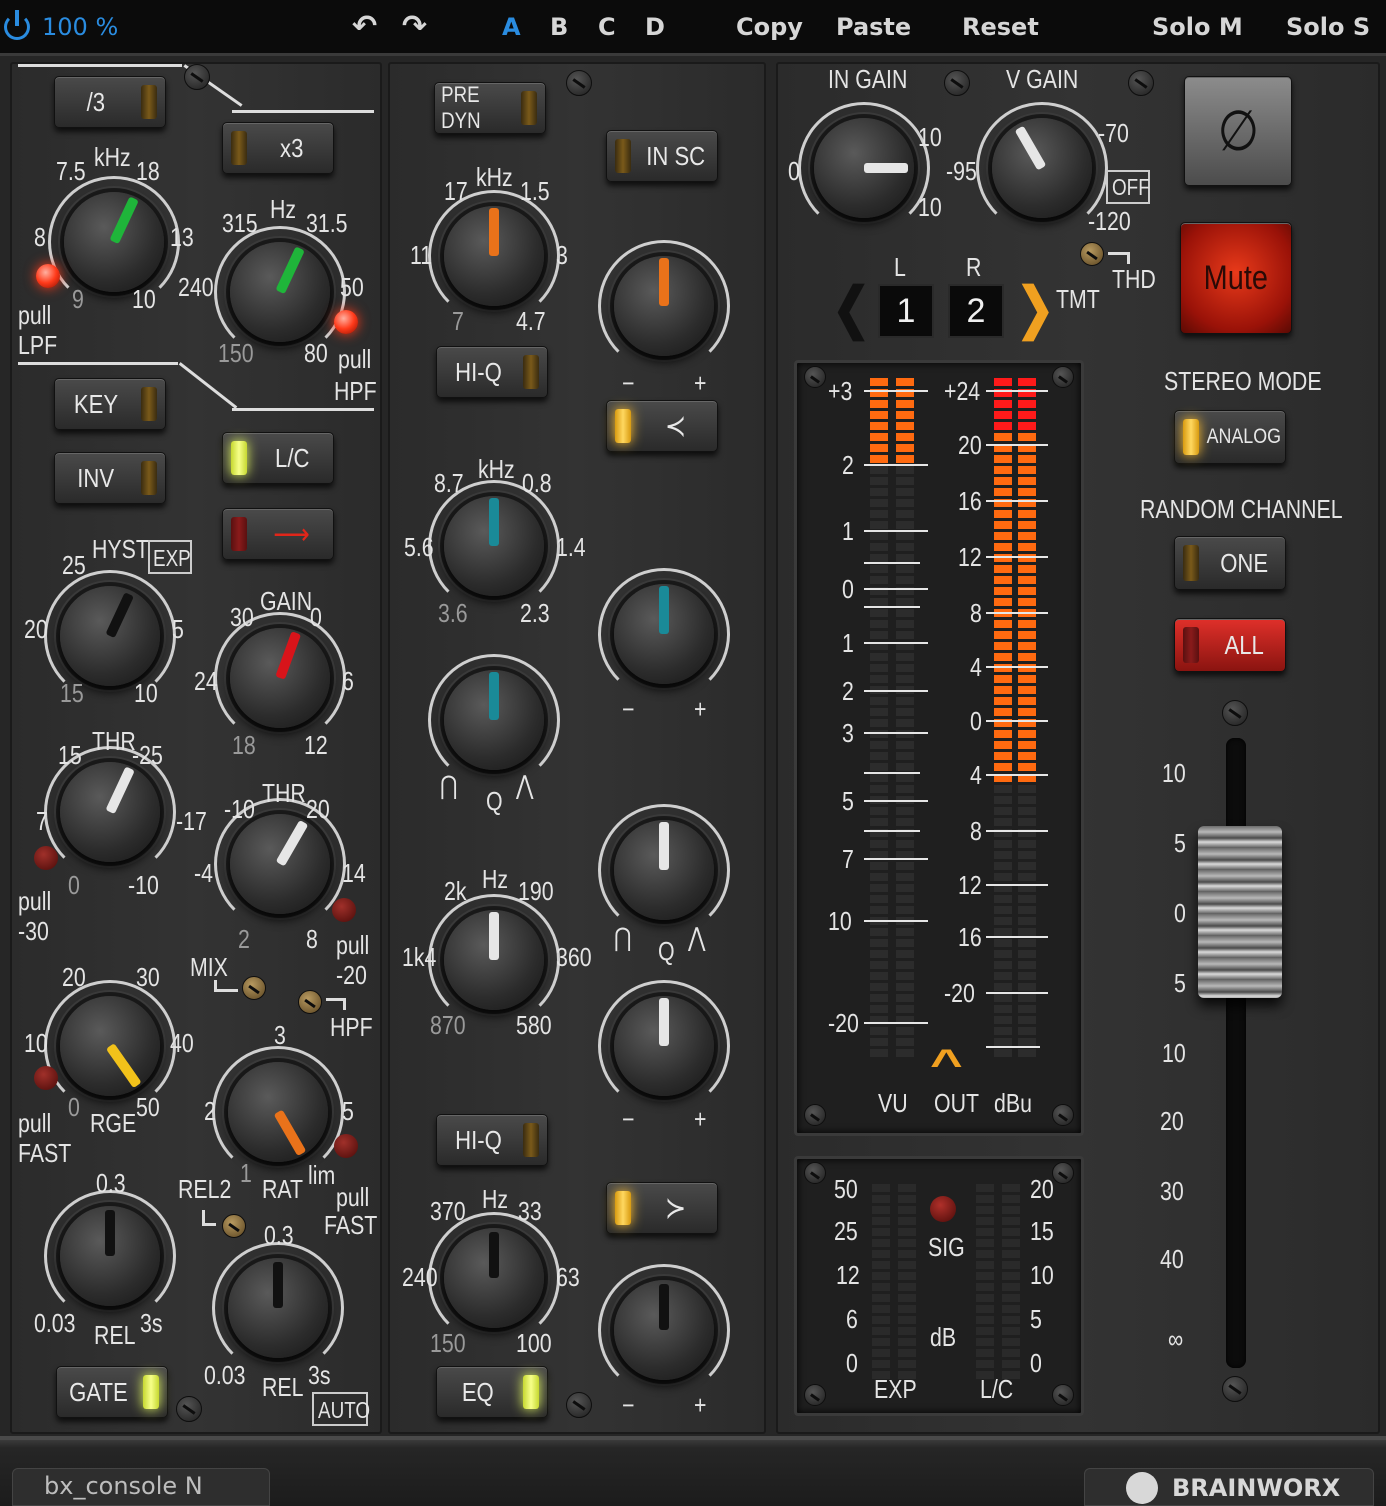 The height and width of the screenshot is (1506, 1386). What do you see at coordinates (1042, 168) in the screenshot?
I see `v-gain-knob` at bounding box center [1042, 168].